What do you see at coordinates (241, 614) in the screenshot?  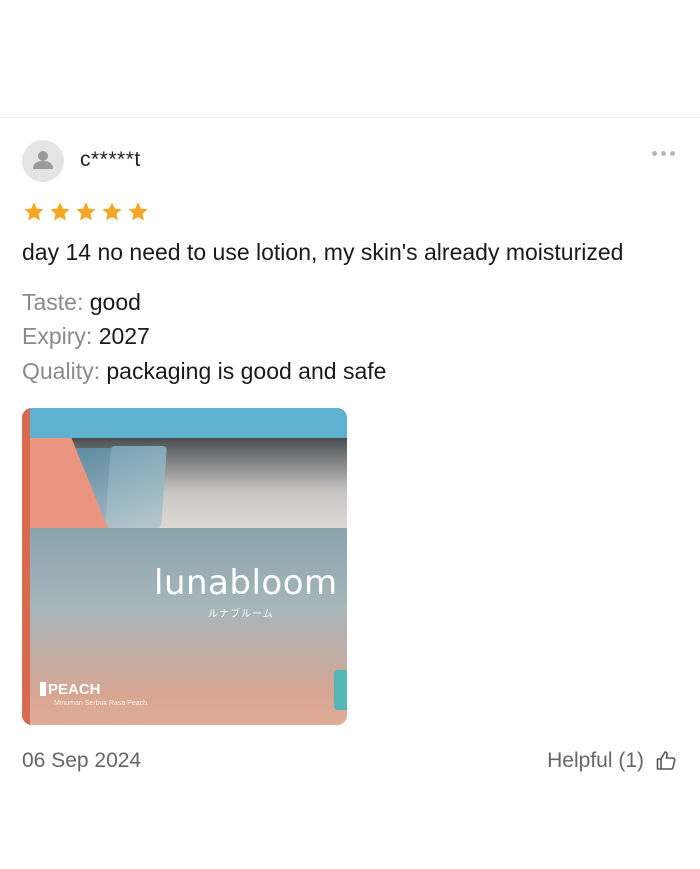 I see `product-brand-jp: ルナブルーム` at bounding box center [241, 614].